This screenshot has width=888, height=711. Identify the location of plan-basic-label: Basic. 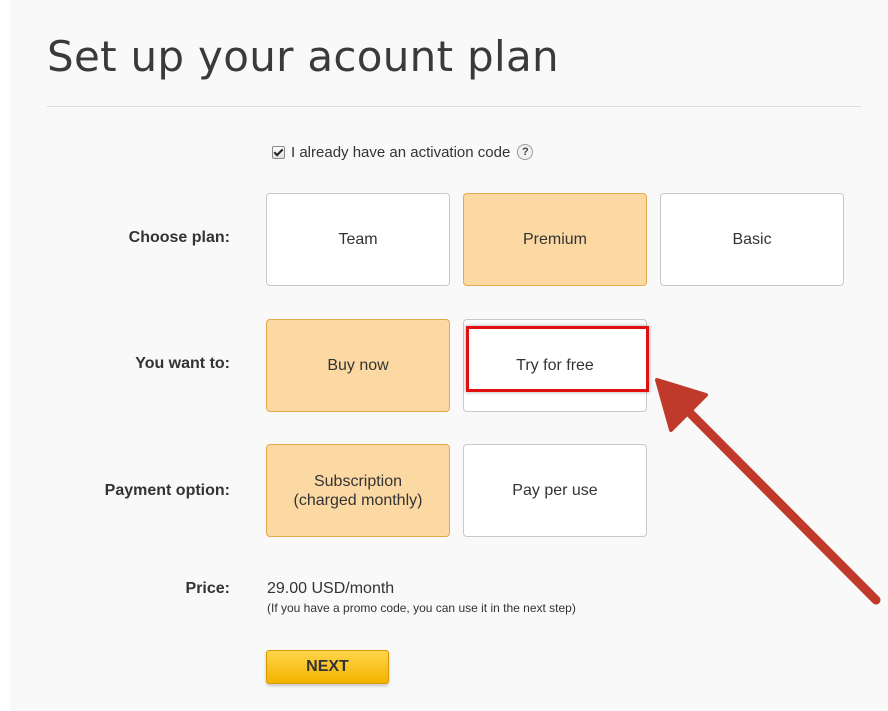
(752, 239).